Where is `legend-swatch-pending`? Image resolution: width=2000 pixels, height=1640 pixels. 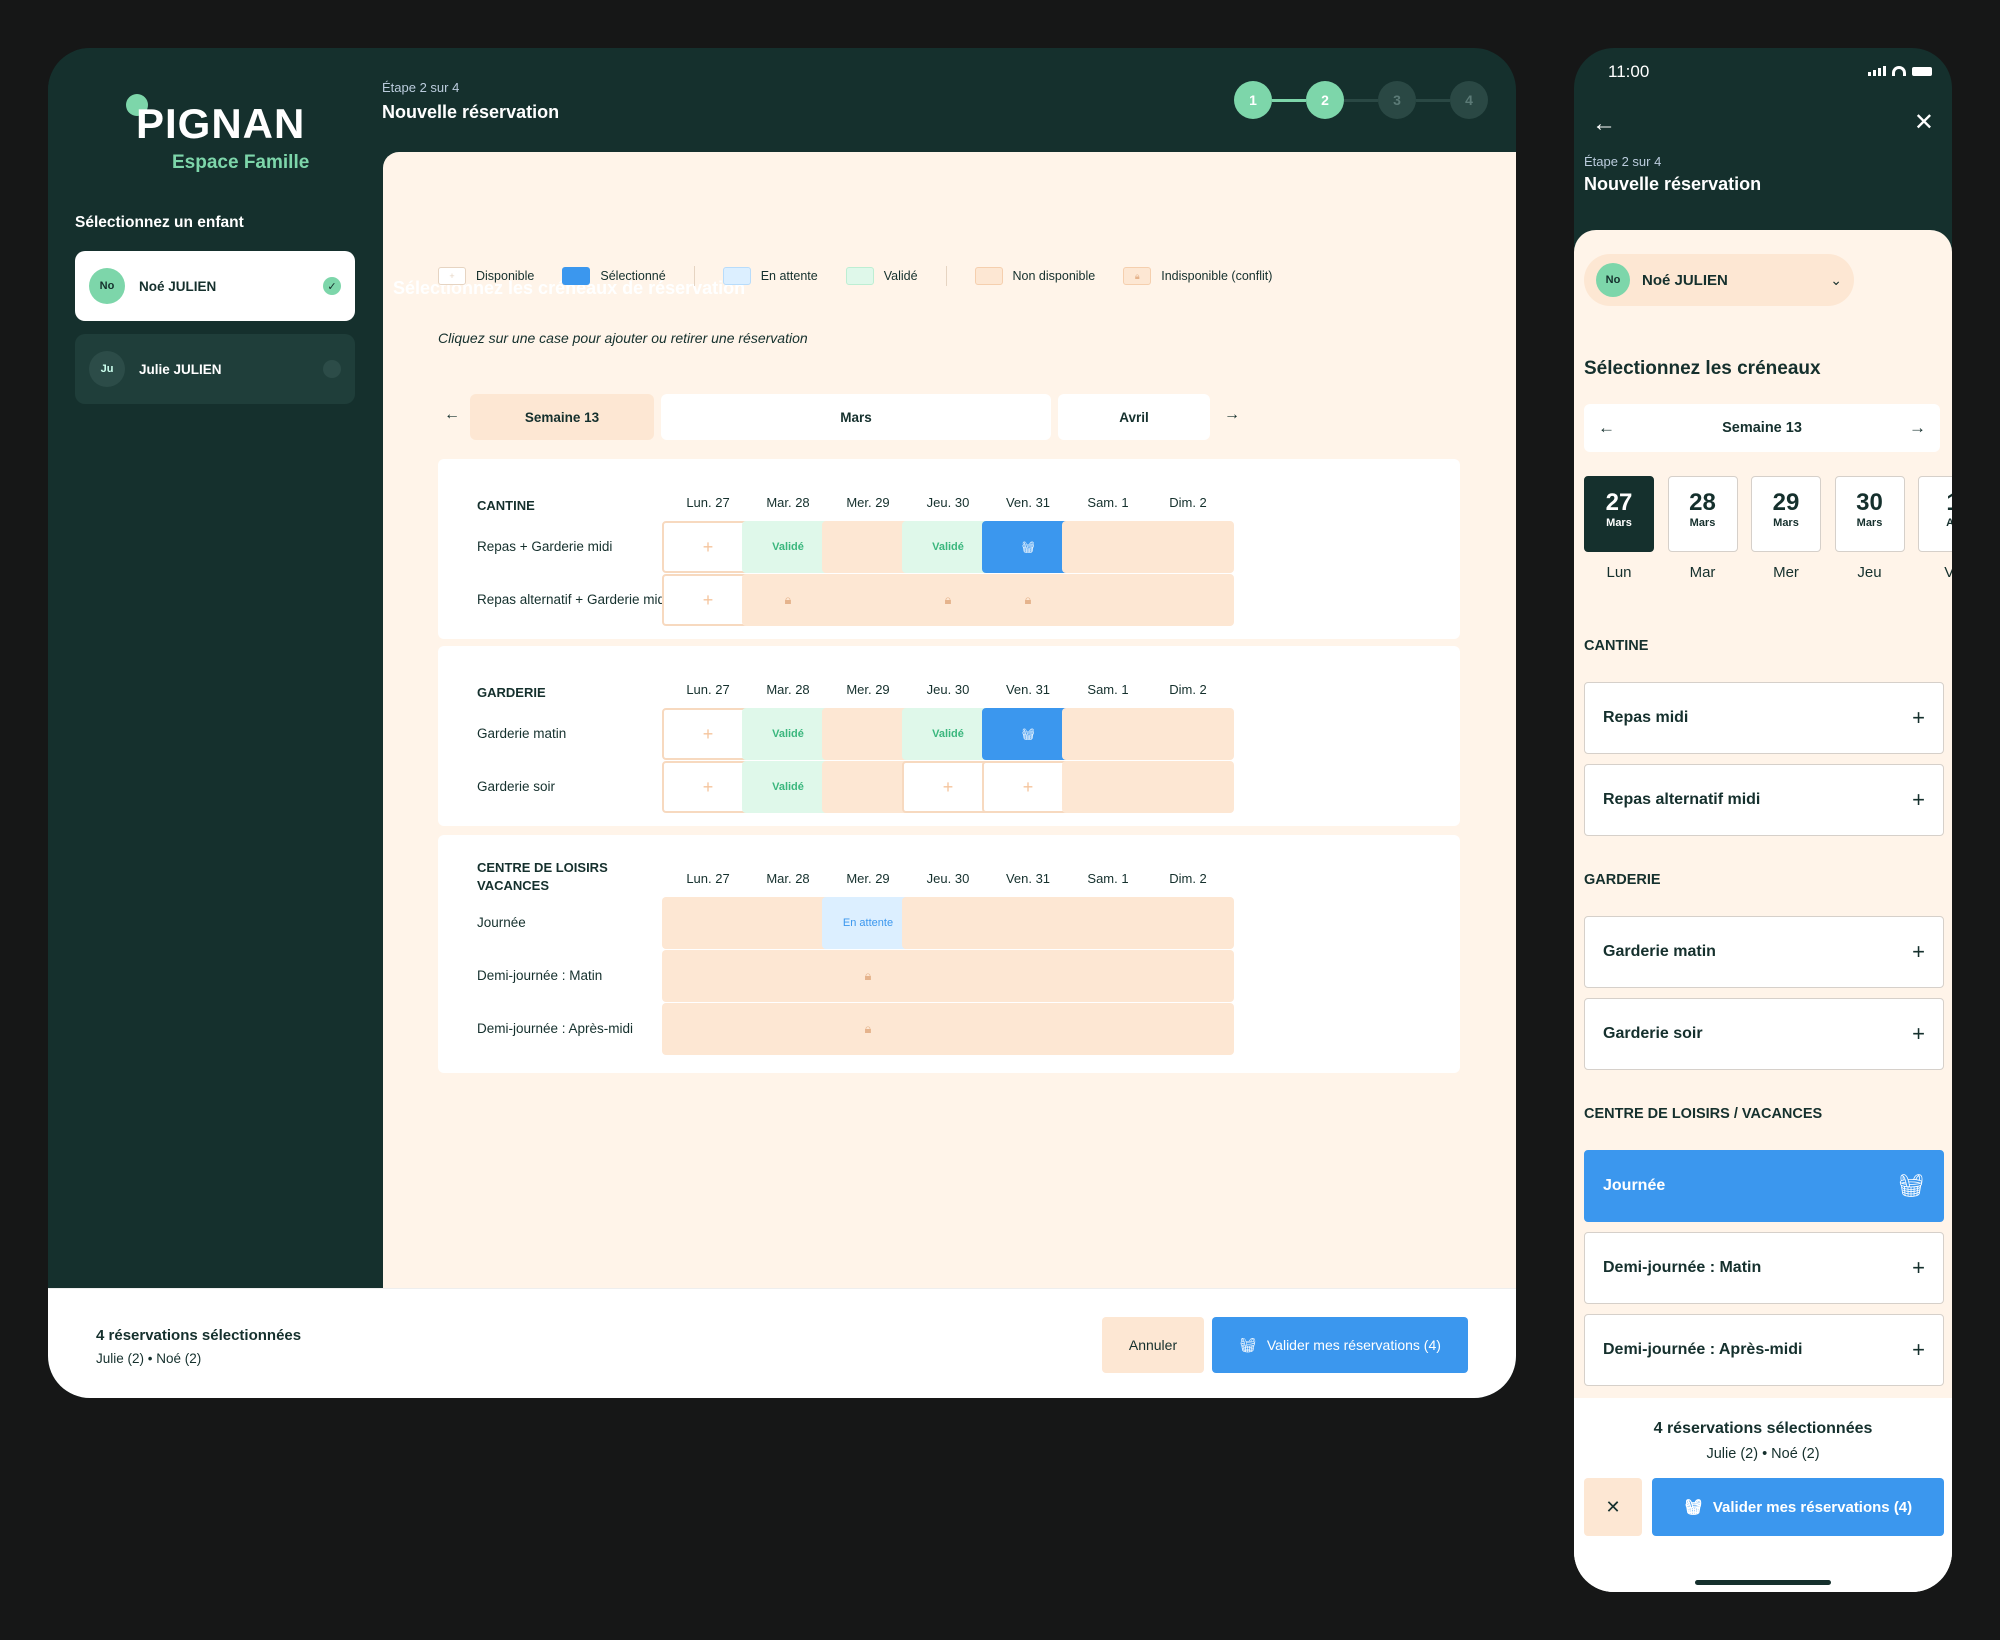
legend-swatch-pending is located at coordinates (736, 276).